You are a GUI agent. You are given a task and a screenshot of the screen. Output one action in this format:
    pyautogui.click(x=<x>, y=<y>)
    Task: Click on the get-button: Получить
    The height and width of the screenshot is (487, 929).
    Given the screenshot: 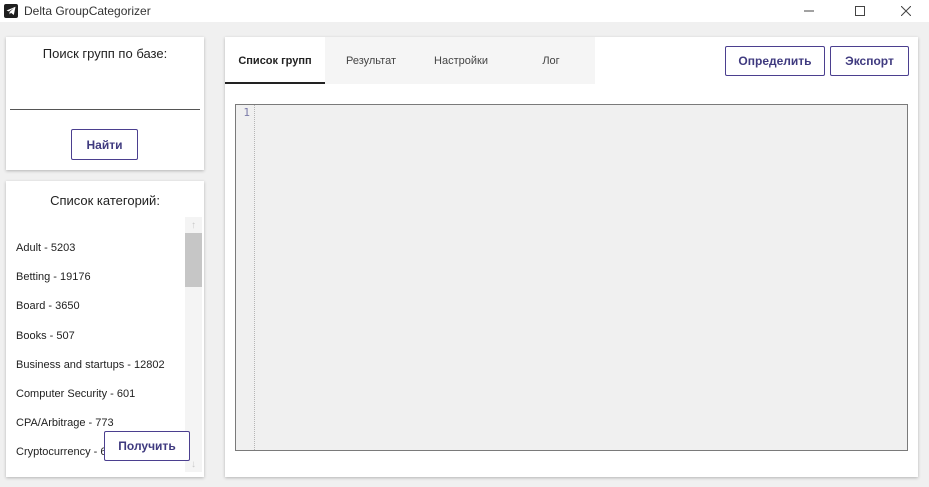 What is the action you would take?
    pyautogui.click(x=147, y=446)
    